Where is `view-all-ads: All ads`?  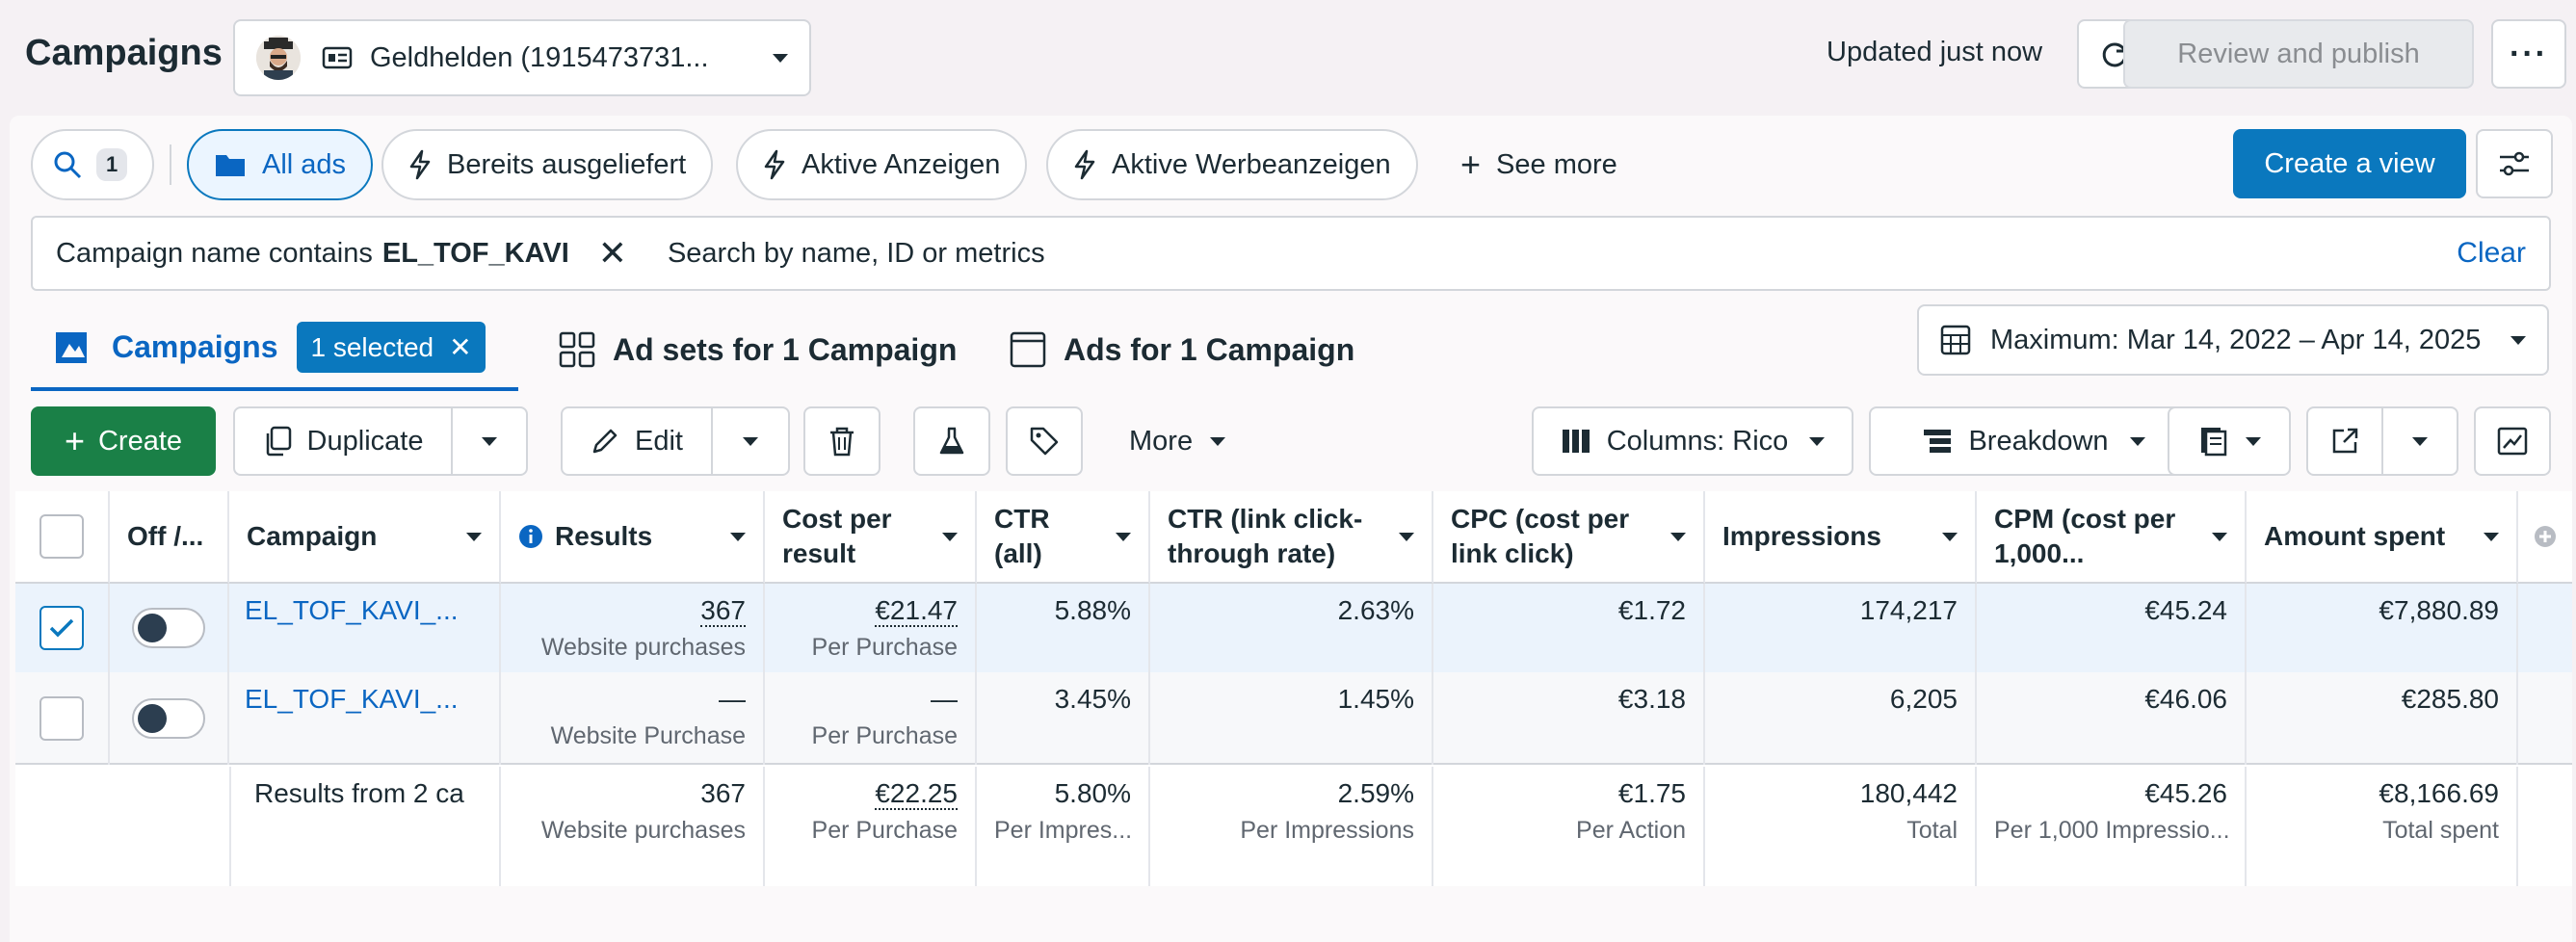 view-all-ads: All ads is located at coordinates (280, 164).